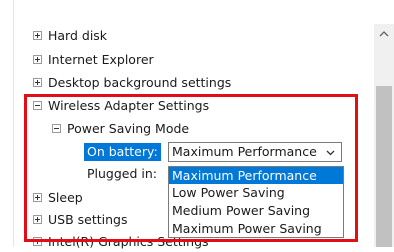 The height and width of the screenshot is (252, 394). I want to click on tree-item-label: Internet Explorer, so click(101, 59).